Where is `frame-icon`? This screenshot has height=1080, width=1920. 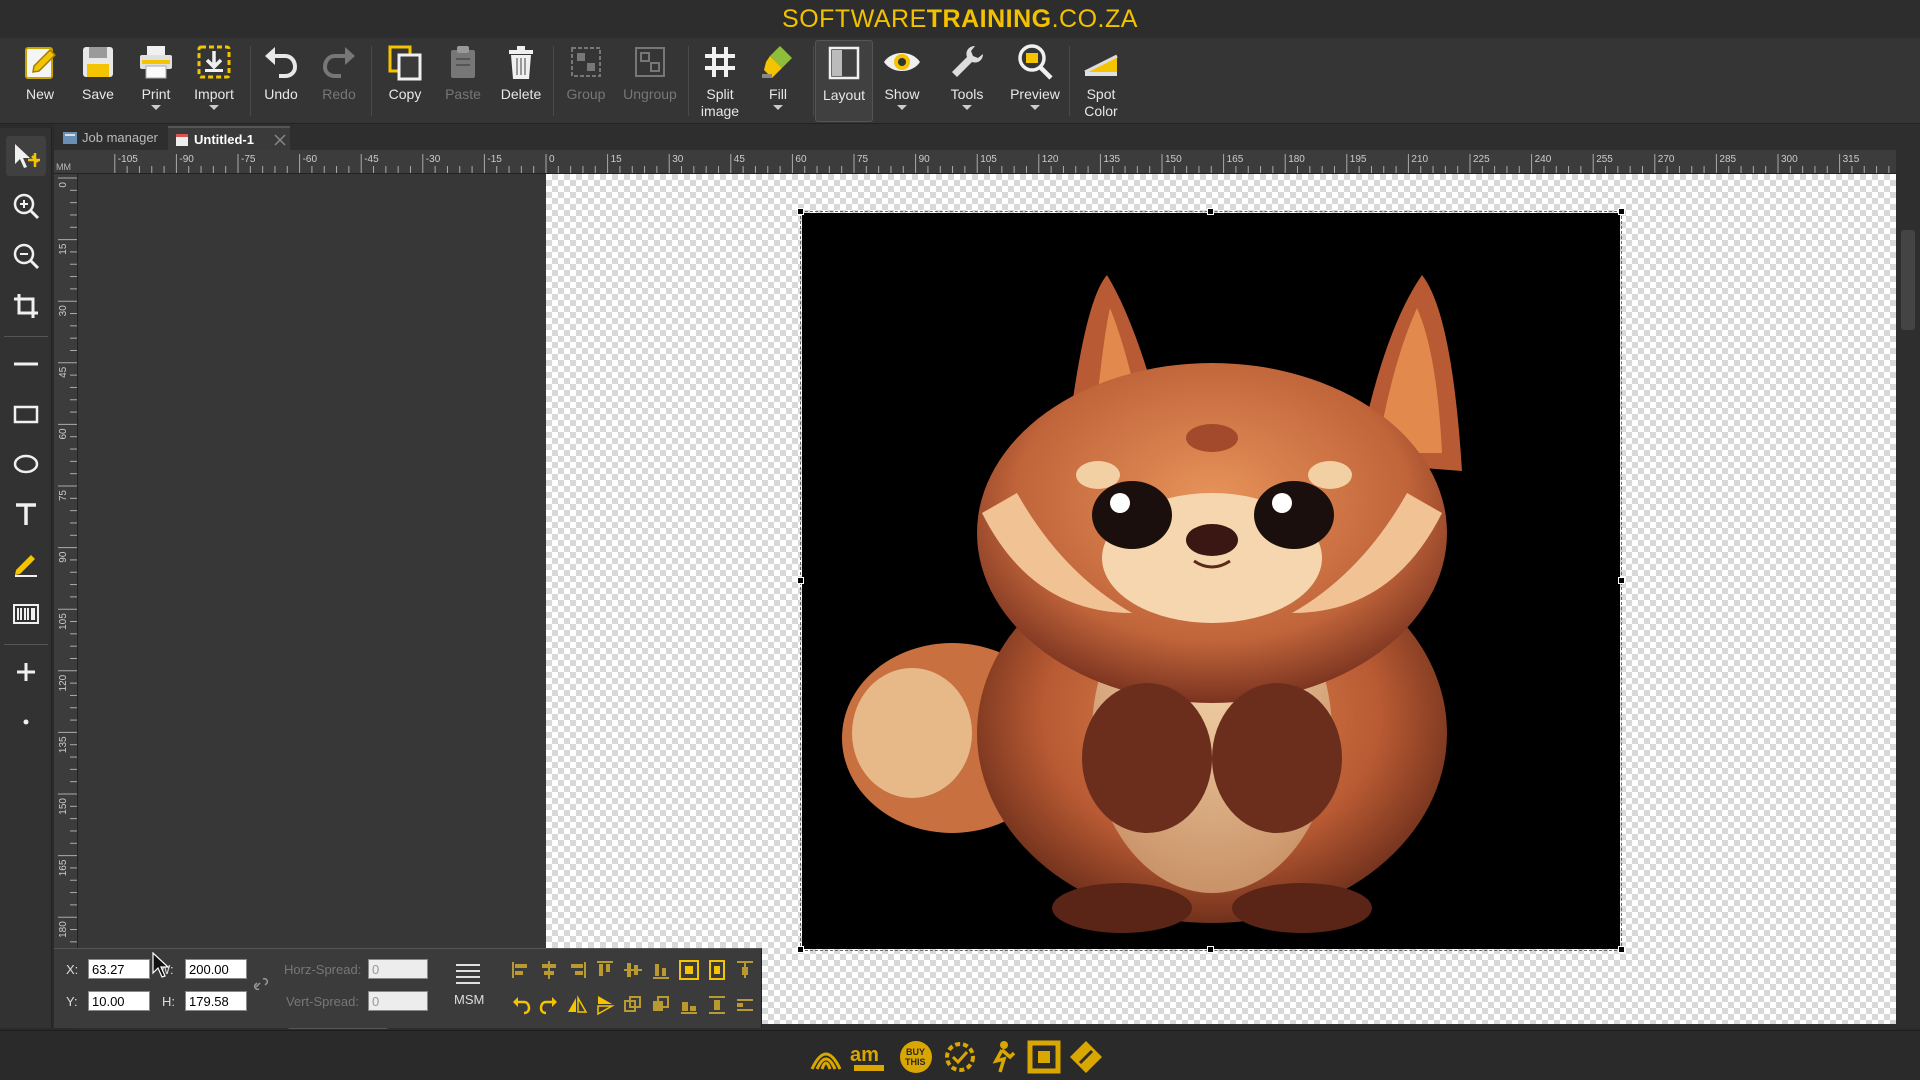 frame-icon is located at coordinates (1044, 1057).